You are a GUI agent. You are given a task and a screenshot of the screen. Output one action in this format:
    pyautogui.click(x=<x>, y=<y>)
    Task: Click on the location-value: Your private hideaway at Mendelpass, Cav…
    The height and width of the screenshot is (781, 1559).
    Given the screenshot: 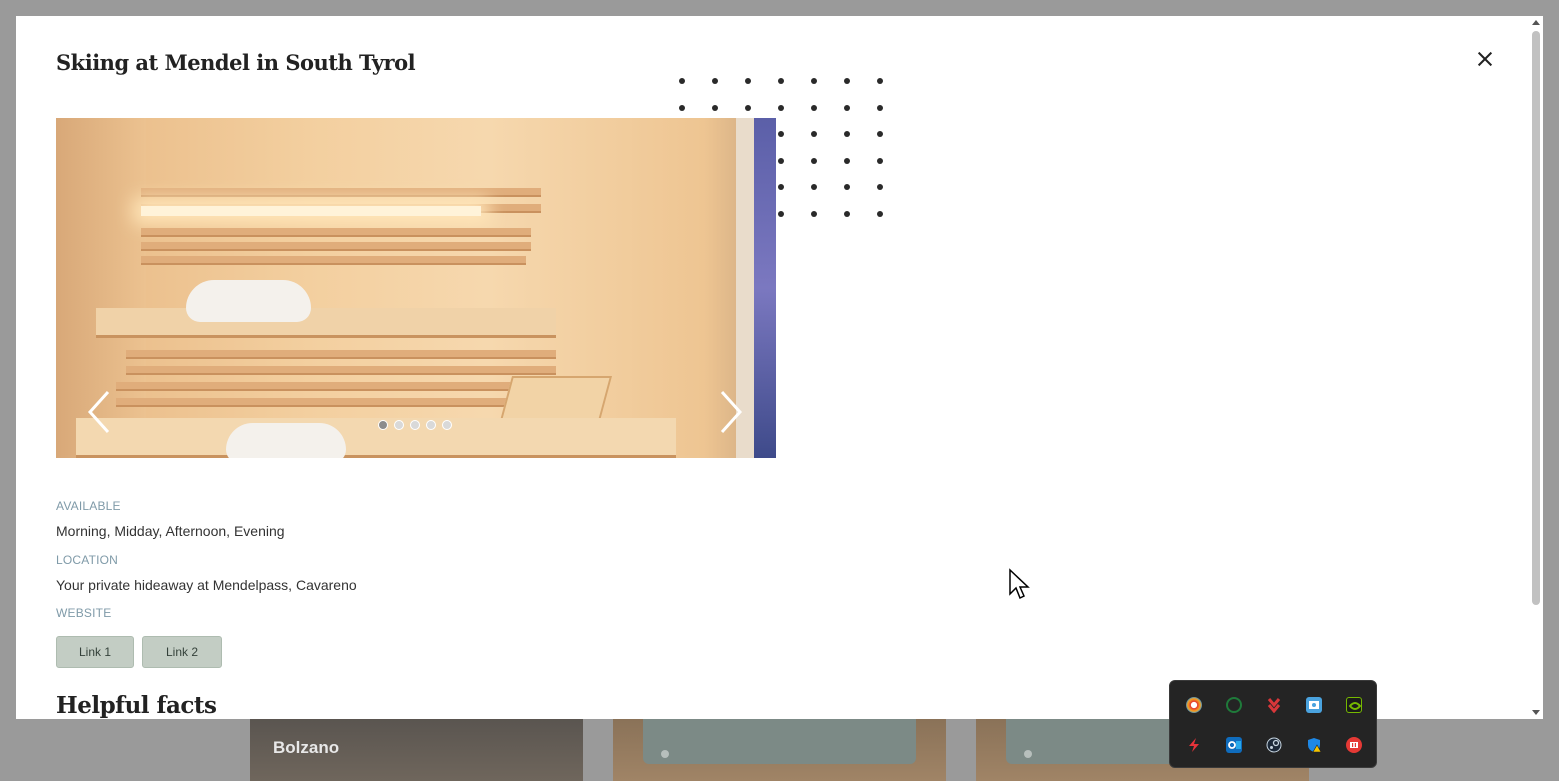 What is the action you would take?
    pyautogui.click(x=206, y=585)
    